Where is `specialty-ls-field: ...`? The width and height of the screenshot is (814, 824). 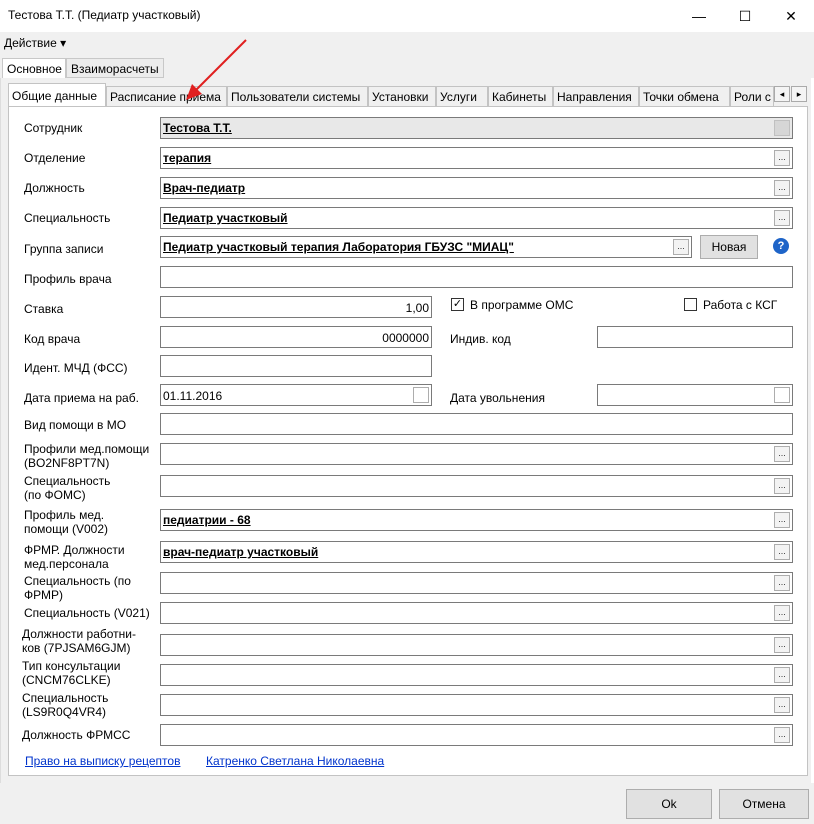
specialty-ls-field: ... is located at coordinates (476, 705).